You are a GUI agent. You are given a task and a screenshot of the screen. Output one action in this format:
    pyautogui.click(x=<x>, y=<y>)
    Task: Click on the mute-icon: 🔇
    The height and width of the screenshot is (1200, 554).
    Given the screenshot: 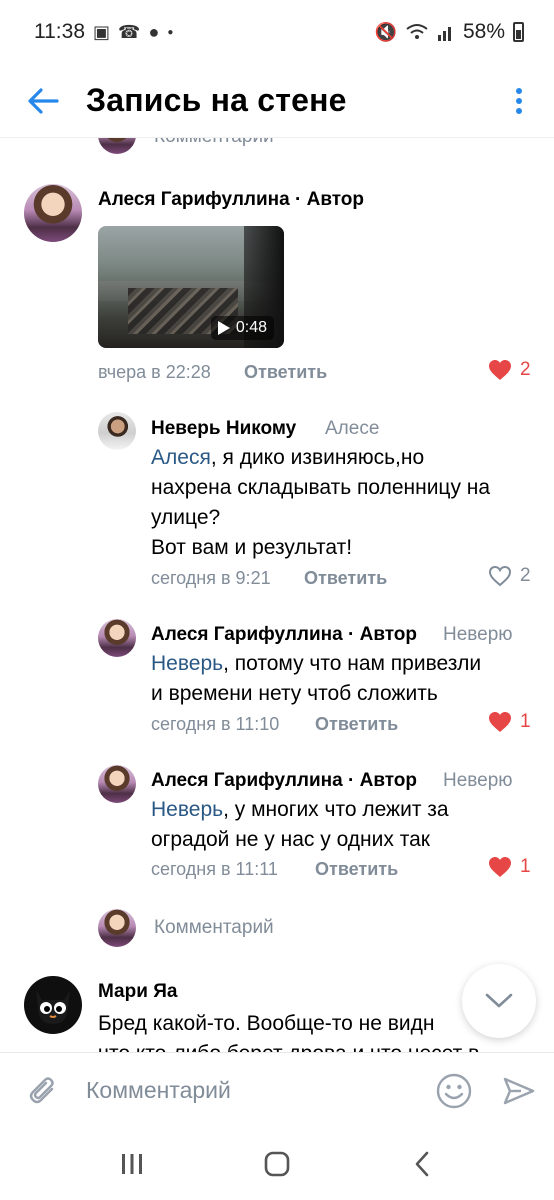 What is the action you would take?
    pyautogui.click(x=385, y=31)
    